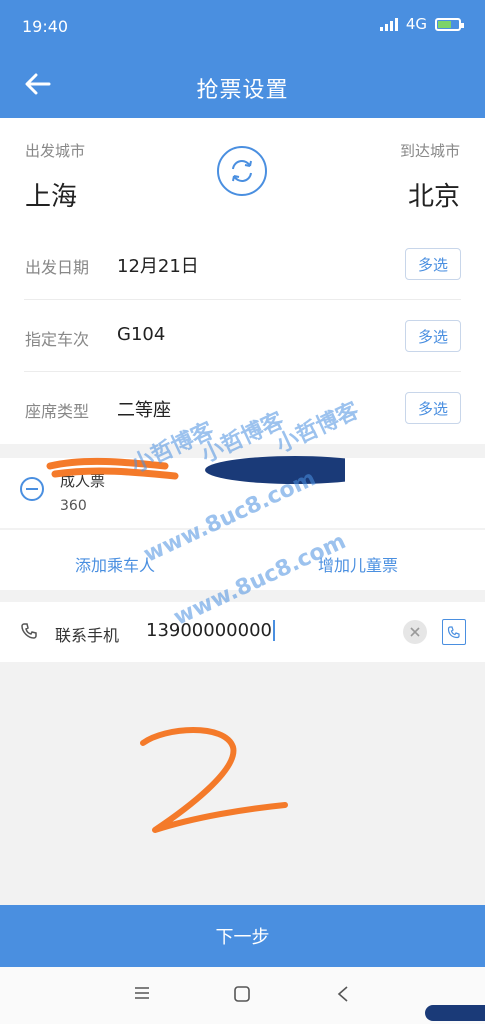 The height and width of the screenshot is (1024, 485). I want to click on clear-icon, so click(415, 632).